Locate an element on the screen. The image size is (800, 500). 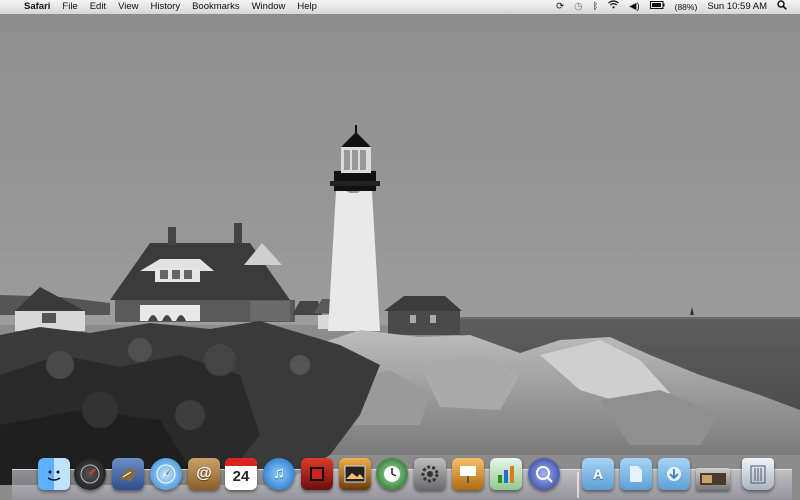
documents-folder-icon is located at coordinates (636, 474).